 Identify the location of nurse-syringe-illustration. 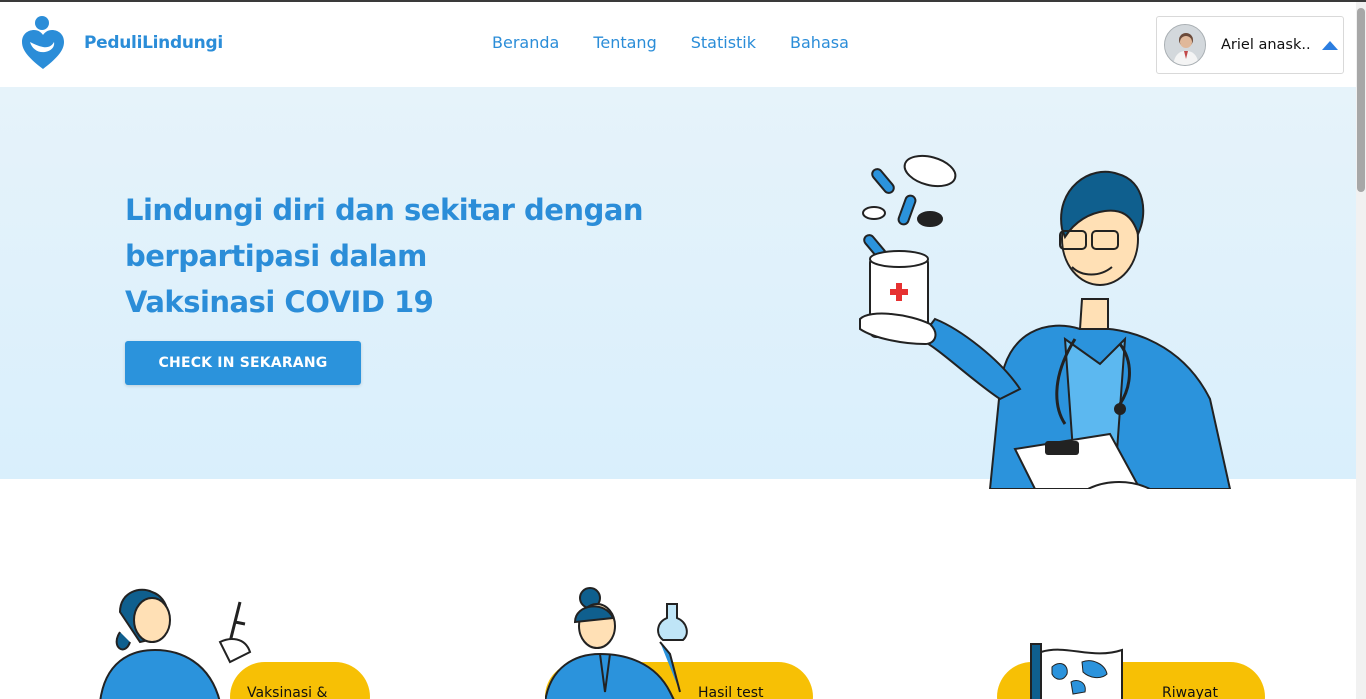
(175, 643).